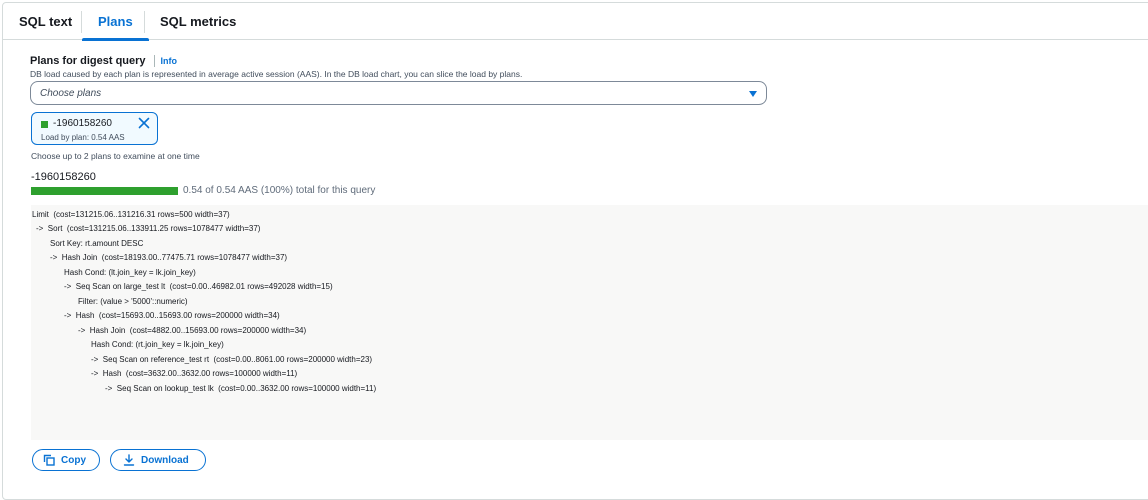 The image size is (1148, 500). I want to click on plan-share-bar, so click(104, 191).